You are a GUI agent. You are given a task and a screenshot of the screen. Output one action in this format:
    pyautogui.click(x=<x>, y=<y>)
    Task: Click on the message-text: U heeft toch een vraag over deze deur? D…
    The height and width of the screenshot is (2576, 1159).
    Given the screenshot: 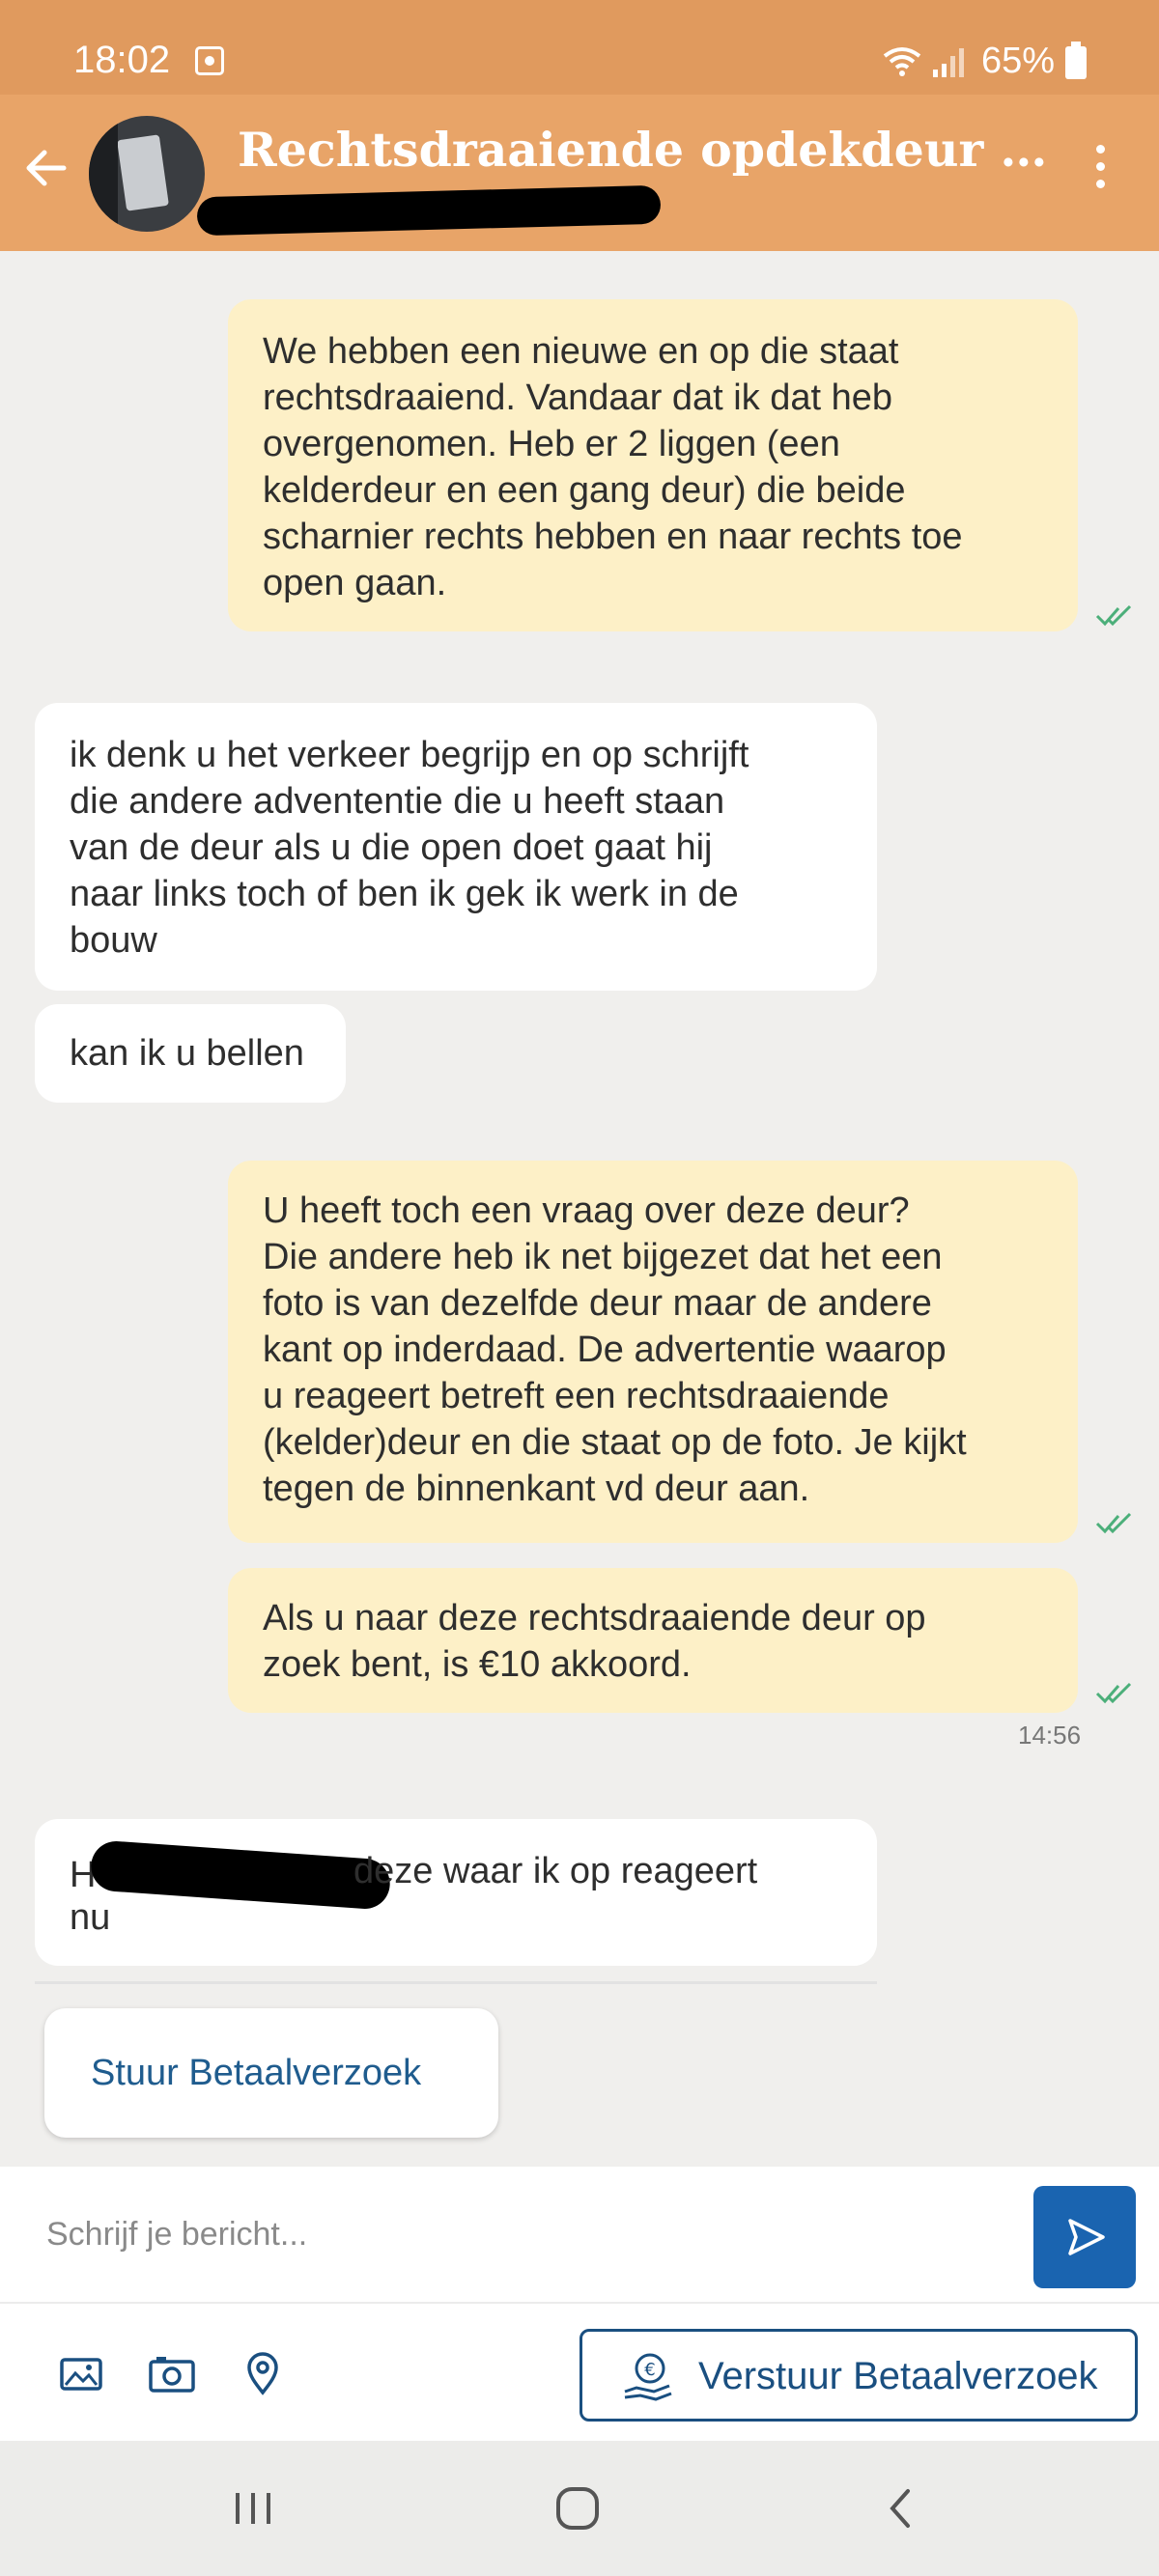 What is the action you would take?
    pyautogui.click(x=615, y=1350)
    